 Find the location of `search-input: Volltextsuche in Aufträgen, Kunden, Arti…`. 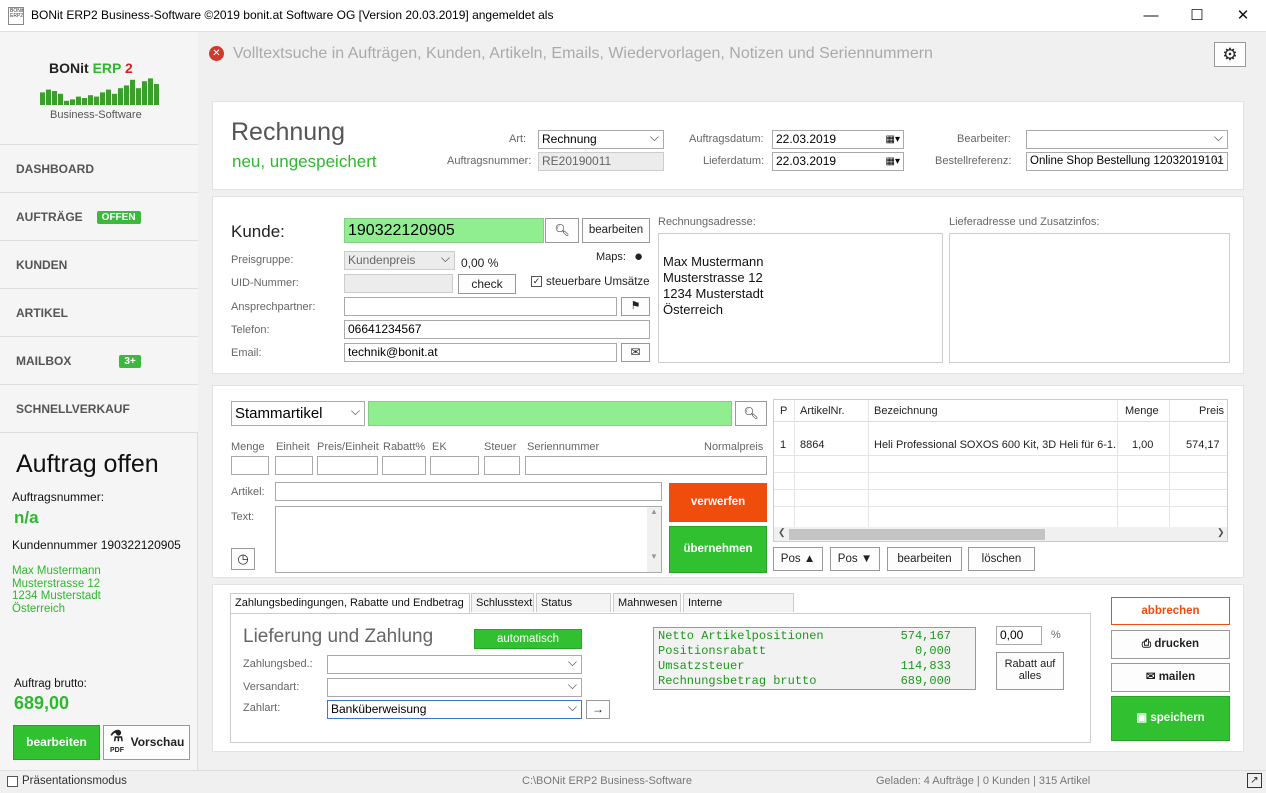

search-input: Volltextsuche in Aufträgen, Kunden, Arti… is located at coordinates (583, 54).